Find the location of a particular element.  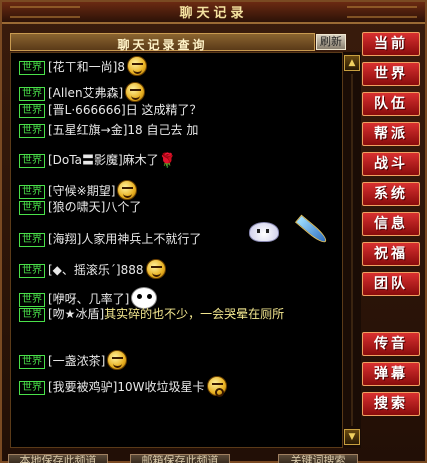

rocket-emote-icon is located at coordinates (312, 230).